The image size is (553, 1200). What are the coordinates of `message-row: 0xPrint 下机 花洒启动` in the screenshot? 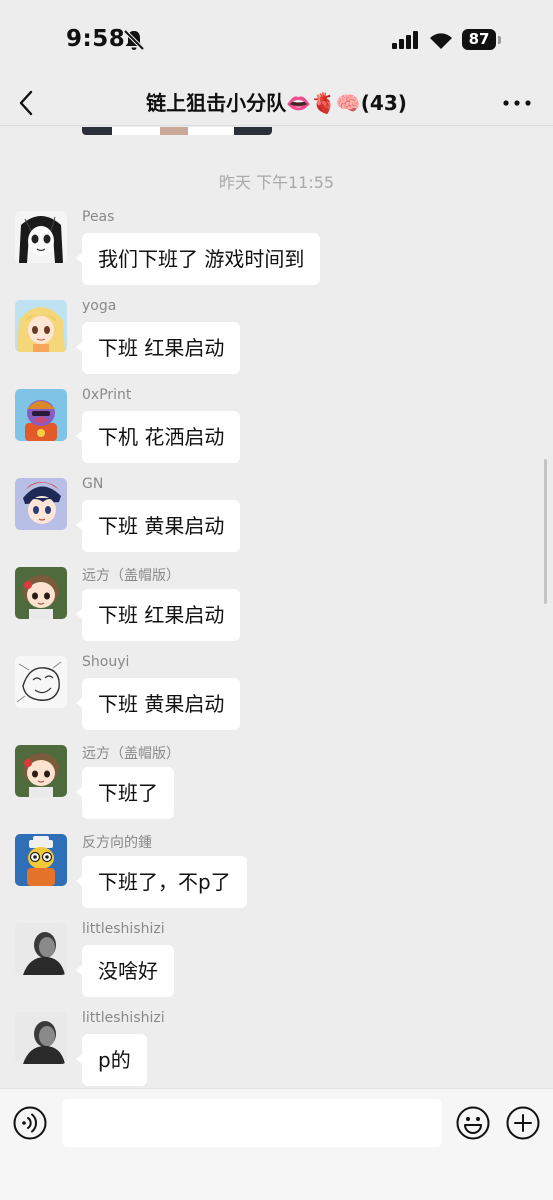 It's located at (276, 432).